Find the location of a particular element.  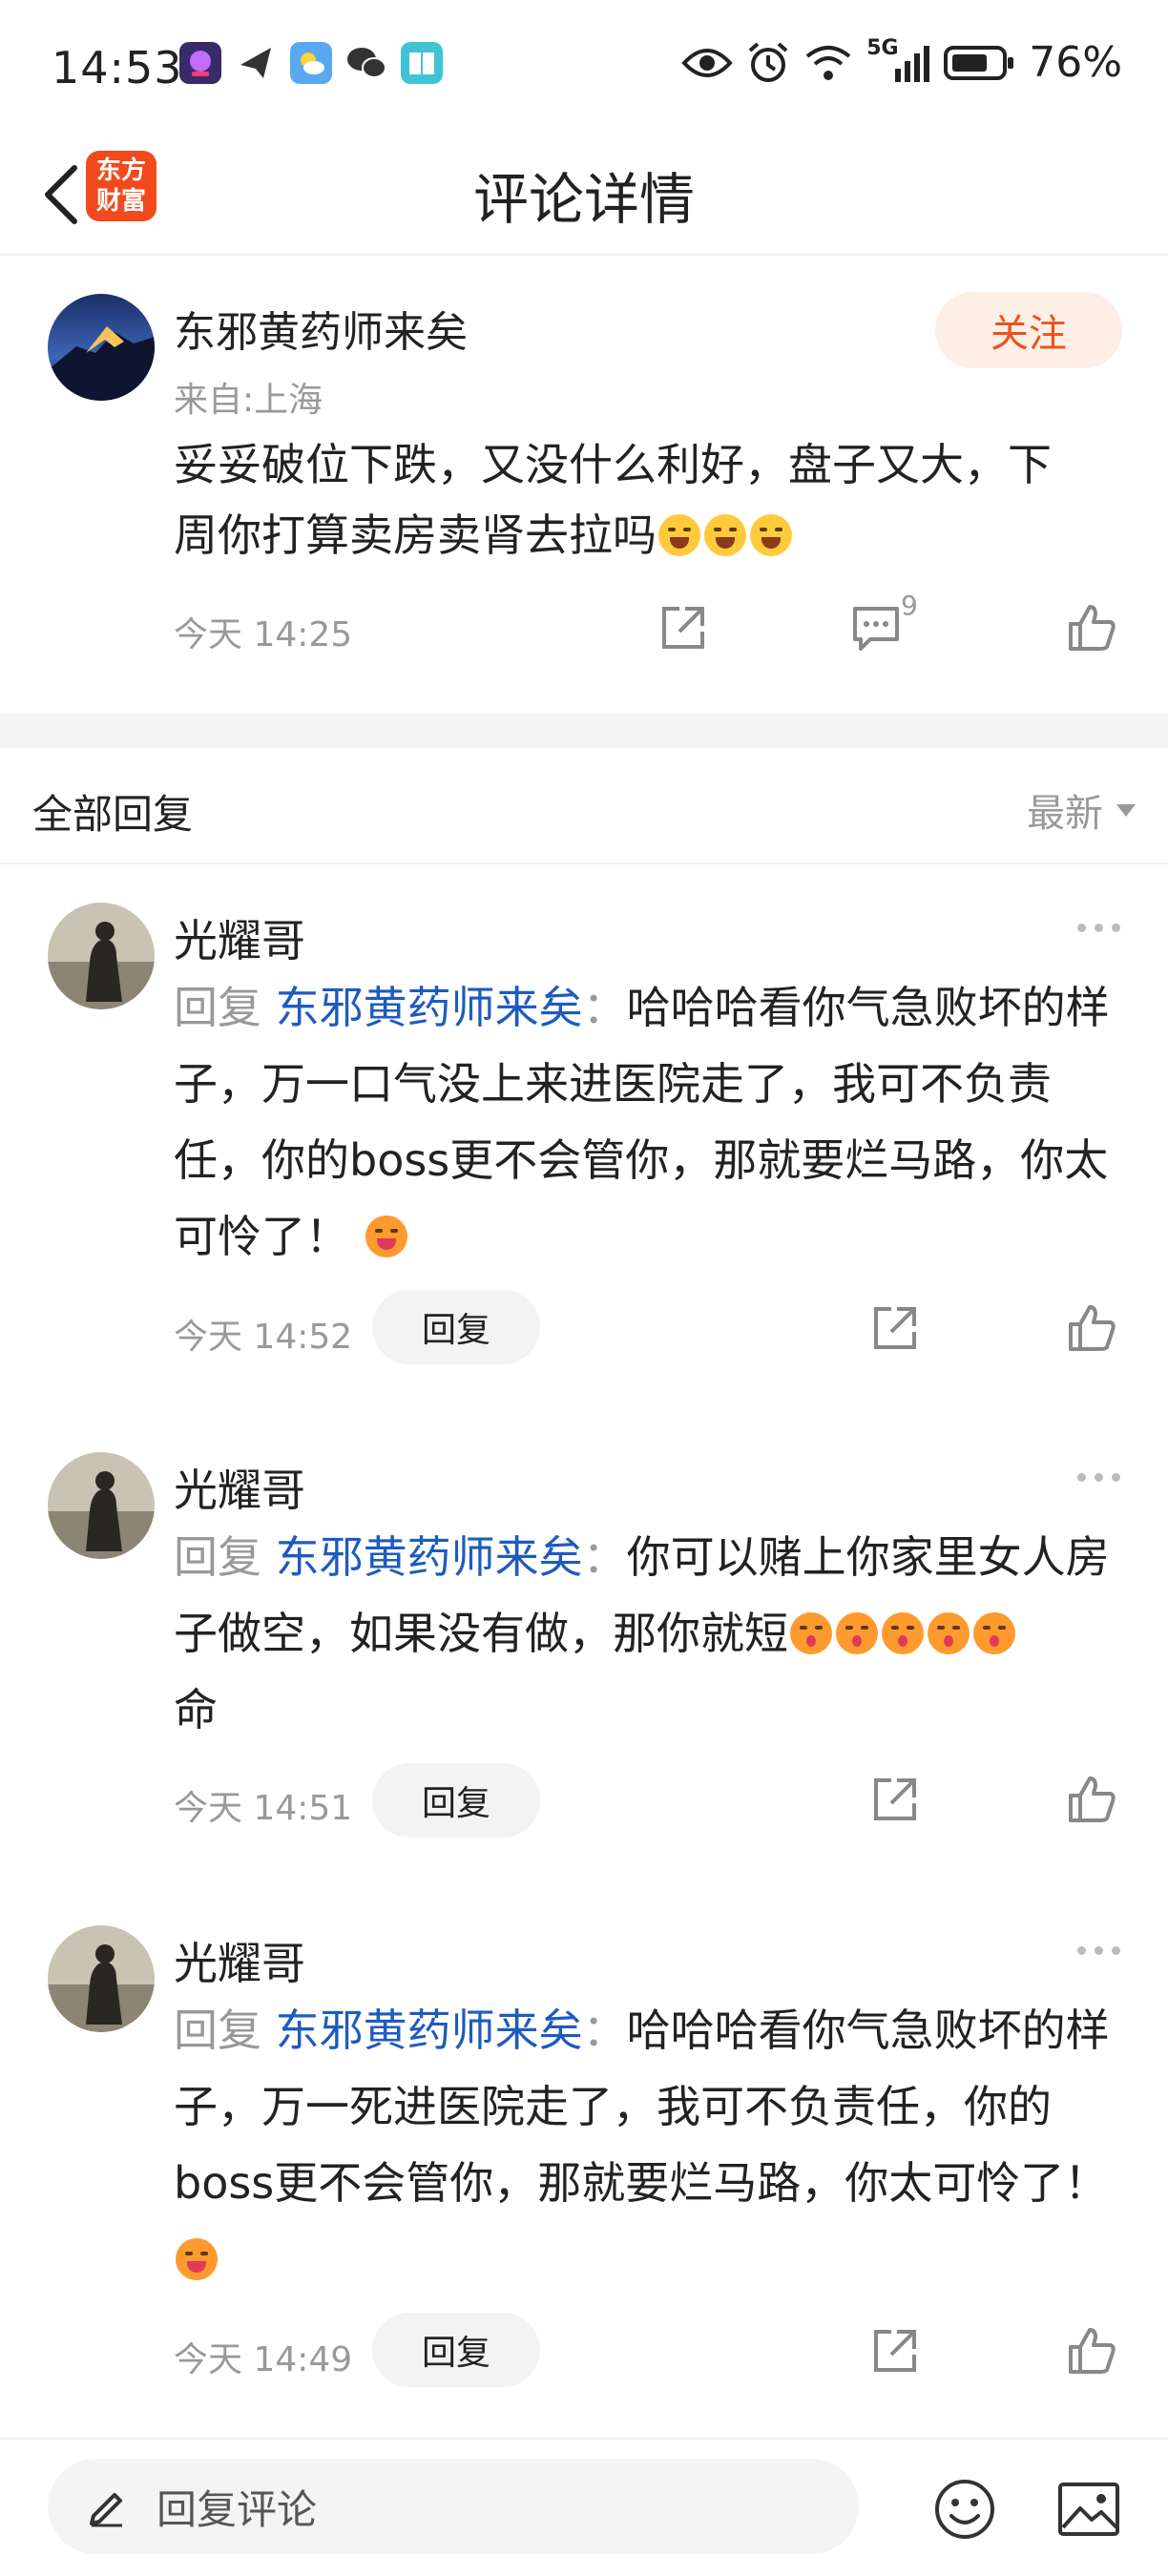

post-timestamp: 今天 14:25 is located at coordinates (263, 634).